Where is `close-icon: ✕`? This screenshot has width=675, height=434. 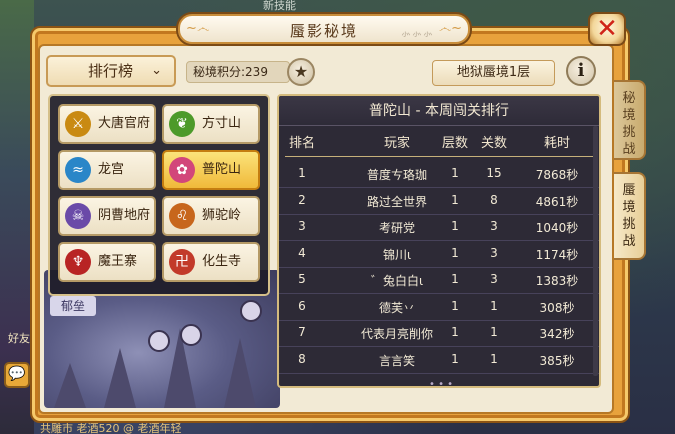 close-icon: ✕ is located at coordinates (607, 29).